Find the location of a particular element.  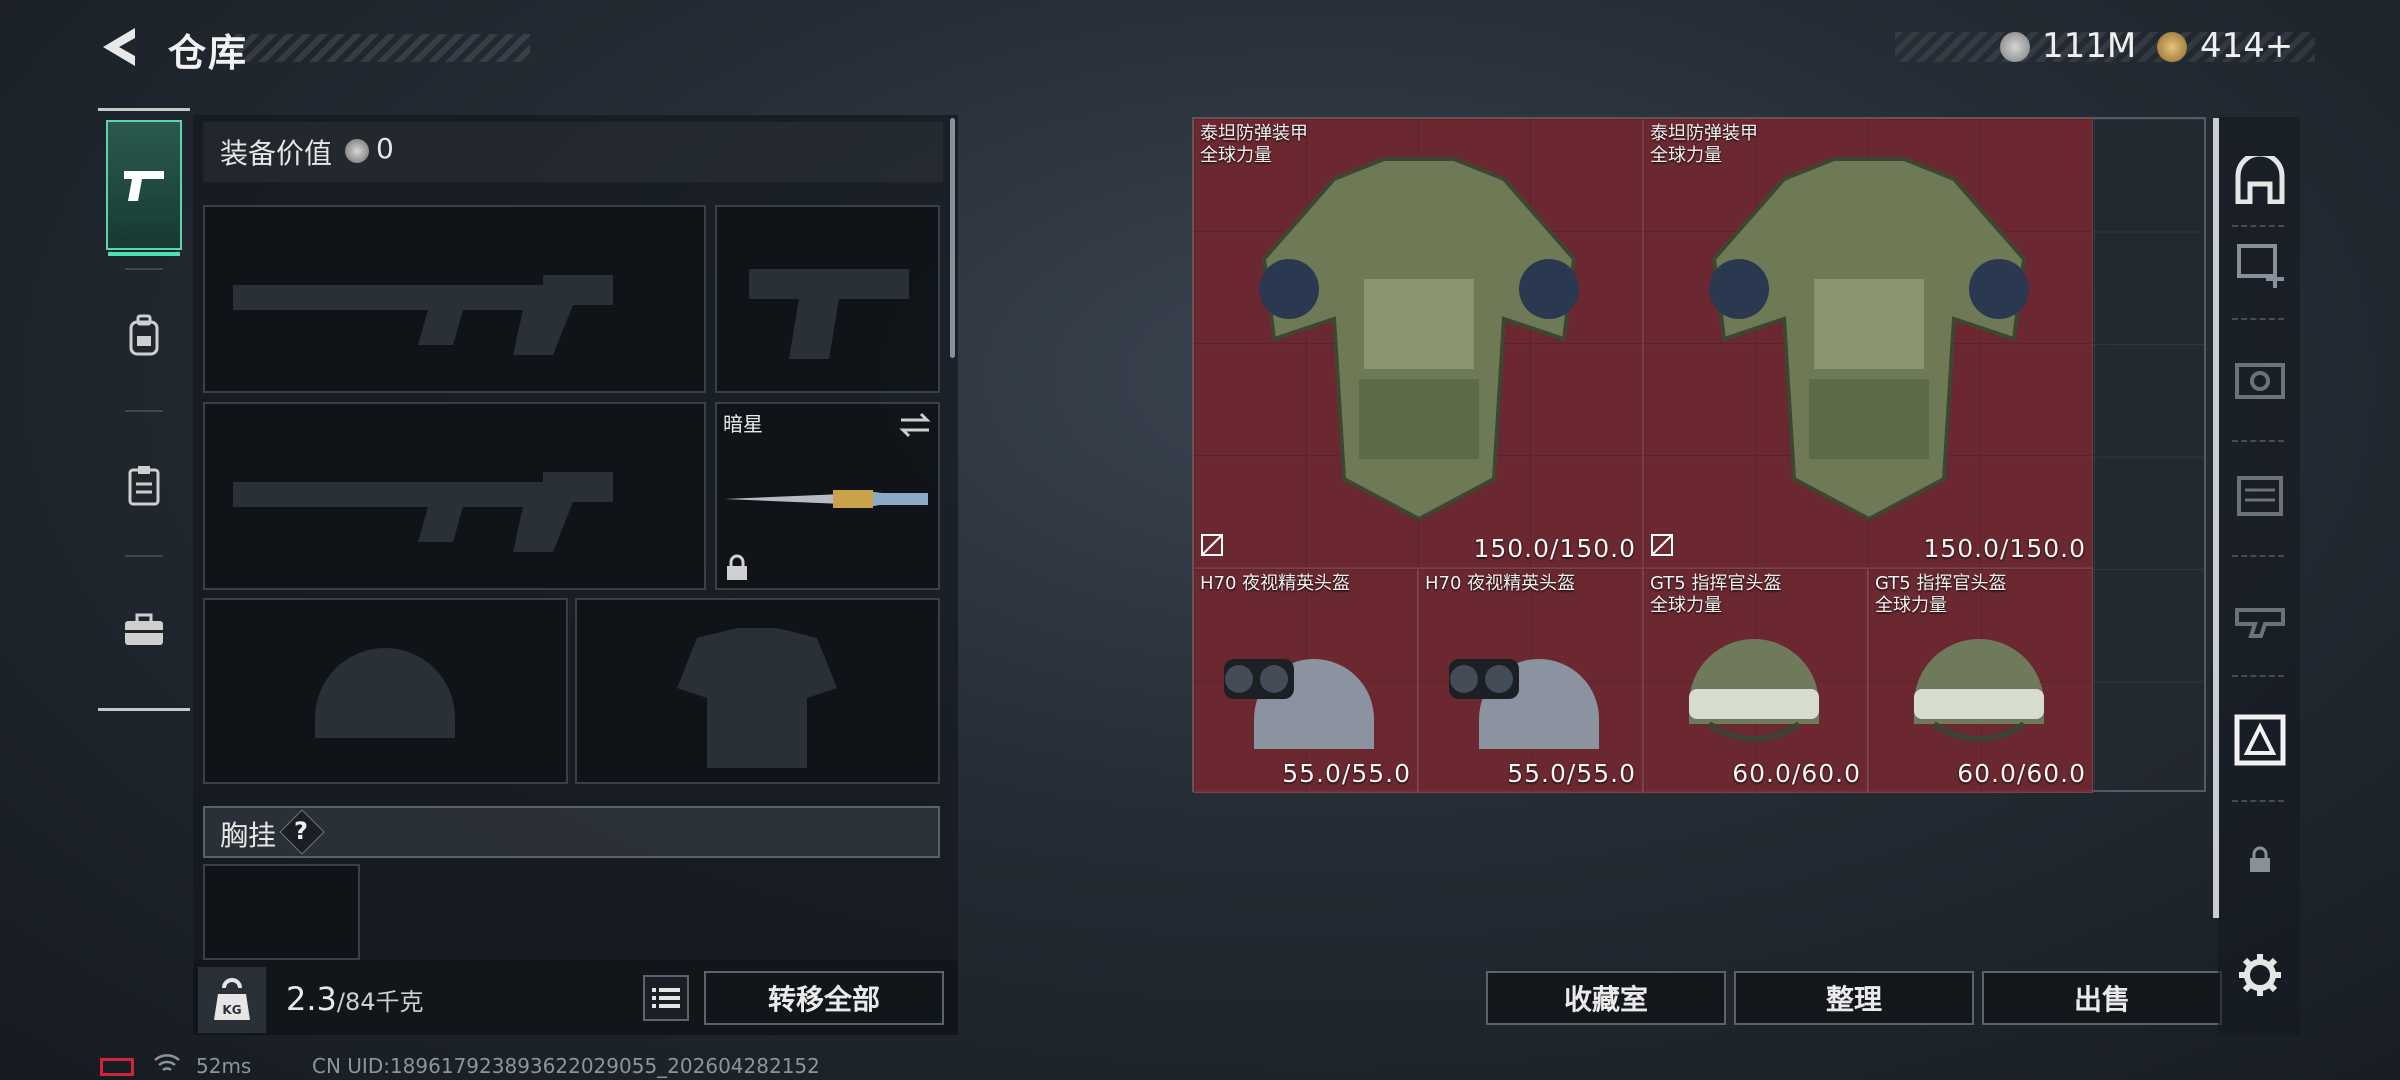

storage-tab-iii is located at coordinates (2260, 615).